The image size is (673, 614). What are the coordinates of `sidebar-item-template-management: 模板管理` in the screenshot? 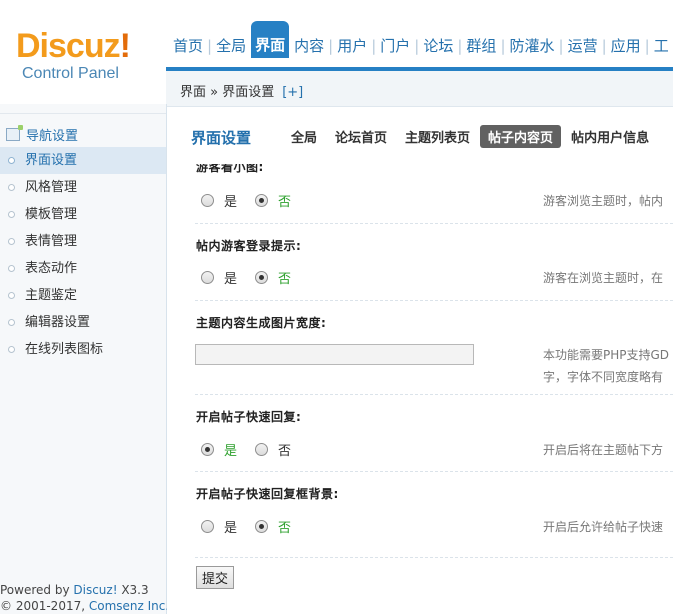 It's located at (83, 214).